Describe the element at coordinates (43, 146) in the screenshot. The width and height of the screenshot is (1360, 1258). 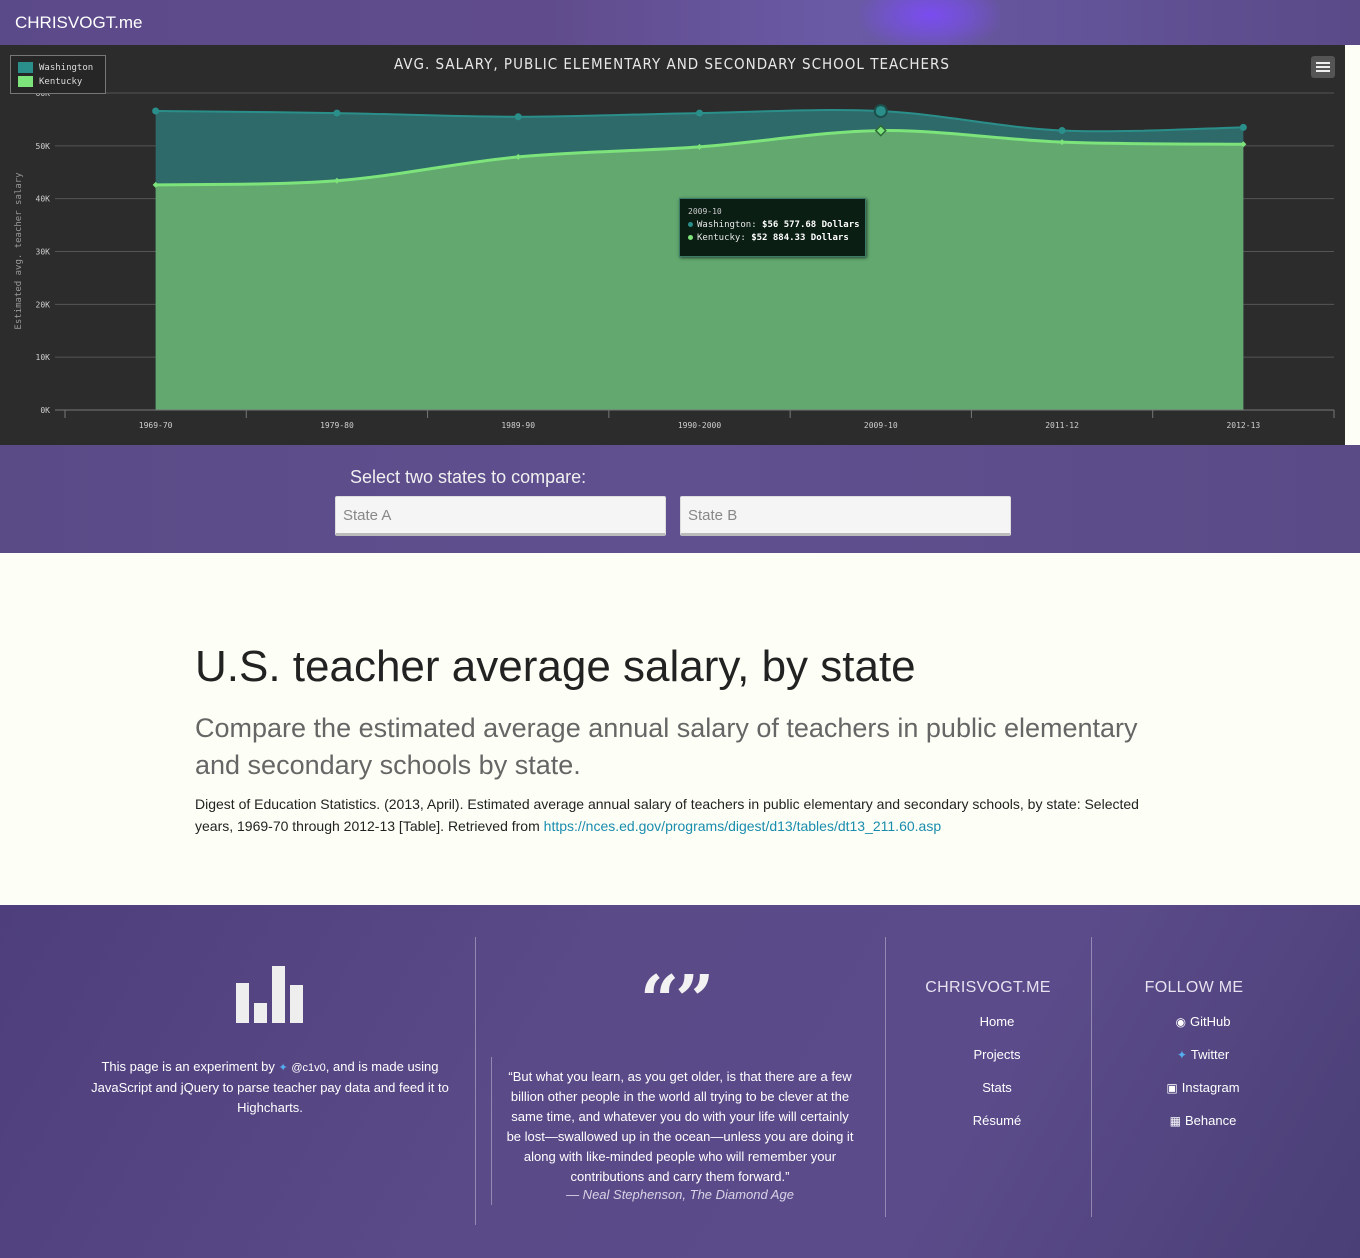
I see `y-tick-label: 50K` at that location.